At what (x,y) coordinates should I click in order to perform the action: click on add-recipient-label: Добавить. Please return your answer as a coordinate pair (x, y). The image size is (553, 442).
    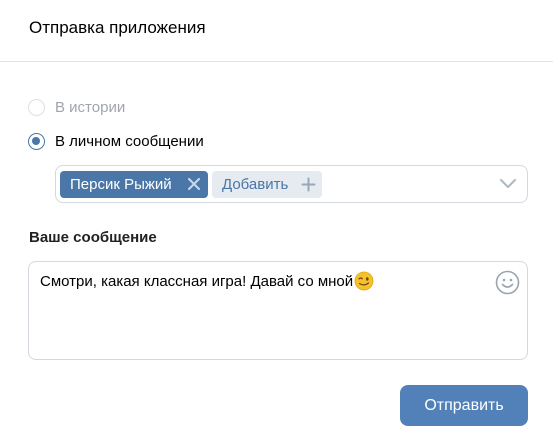
    Looking at the image, I should click on (255, 184).